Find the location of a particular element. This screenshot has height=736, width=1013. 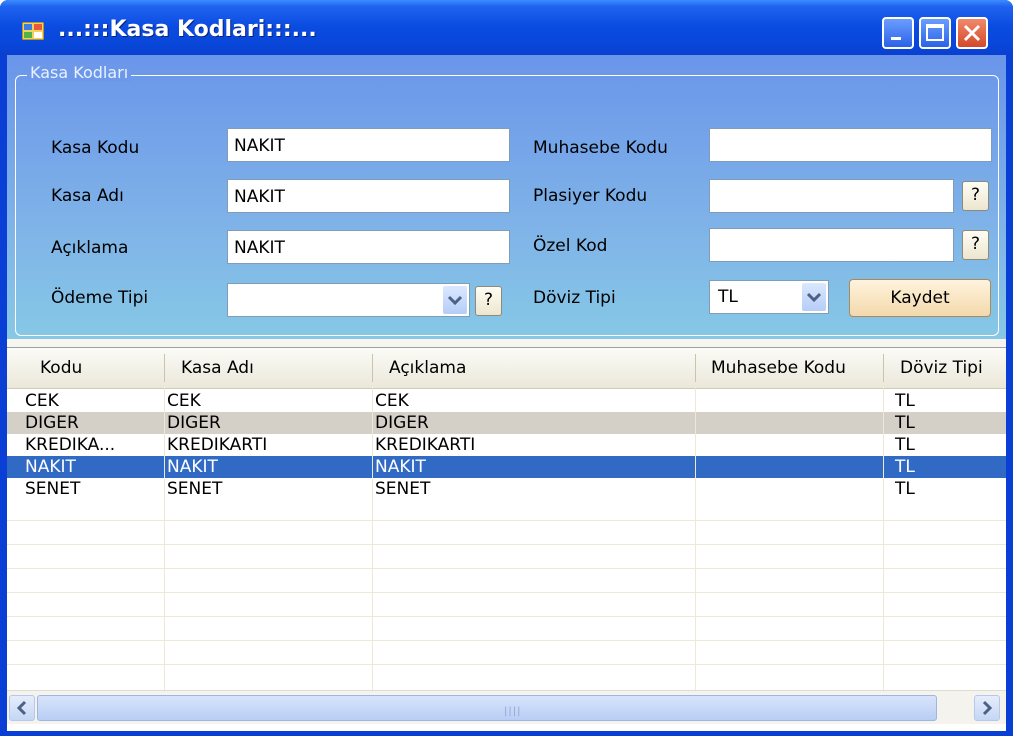

odeme-tipi-select is located at coordinates (348, 300).